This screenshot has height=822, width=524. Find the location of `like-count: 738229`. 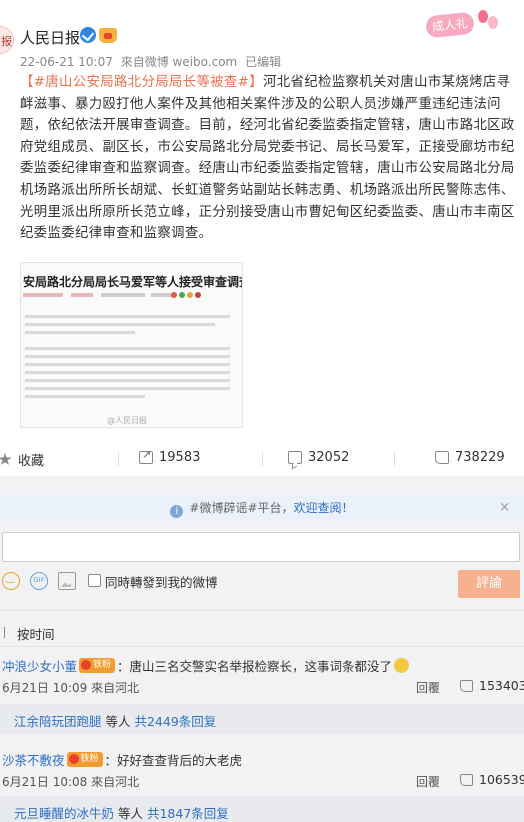

like-count: 738229 is located at coordinates (480, 457).